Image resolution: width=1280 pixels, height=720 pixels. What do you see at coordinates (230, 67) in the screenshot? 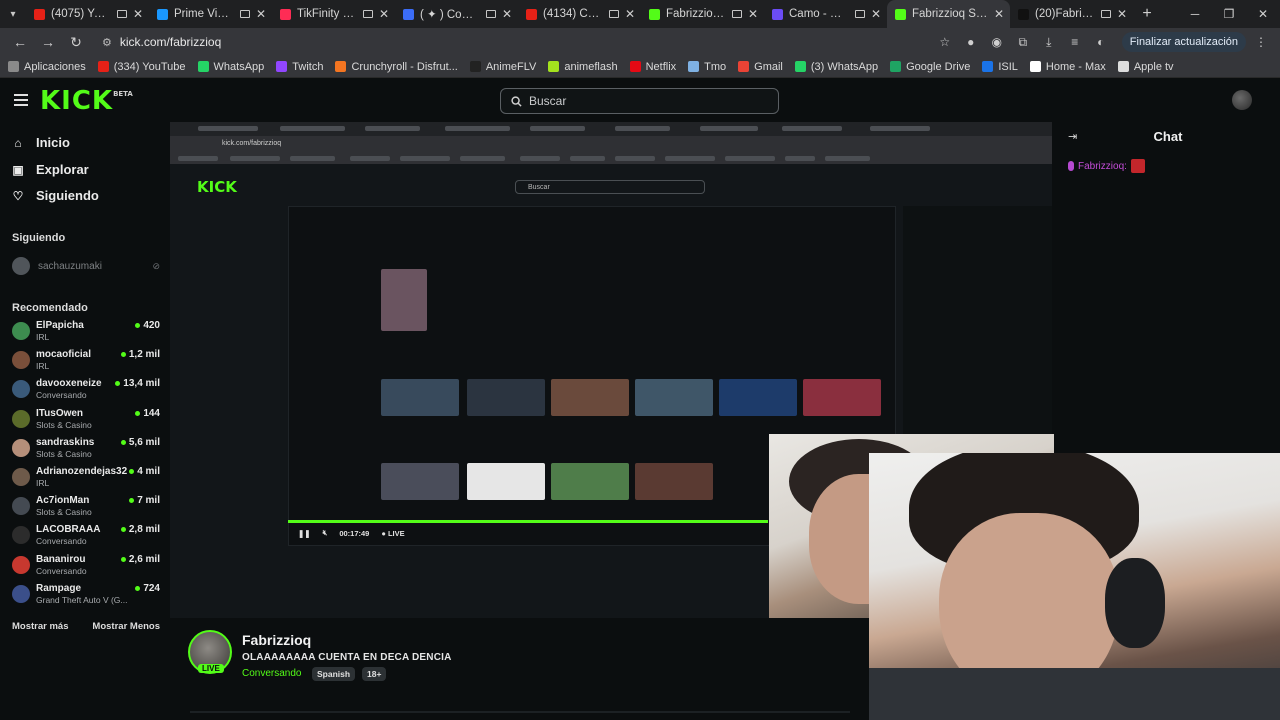
I see `bookmark-item: WhatsApp` at bounding box center [230, 67].